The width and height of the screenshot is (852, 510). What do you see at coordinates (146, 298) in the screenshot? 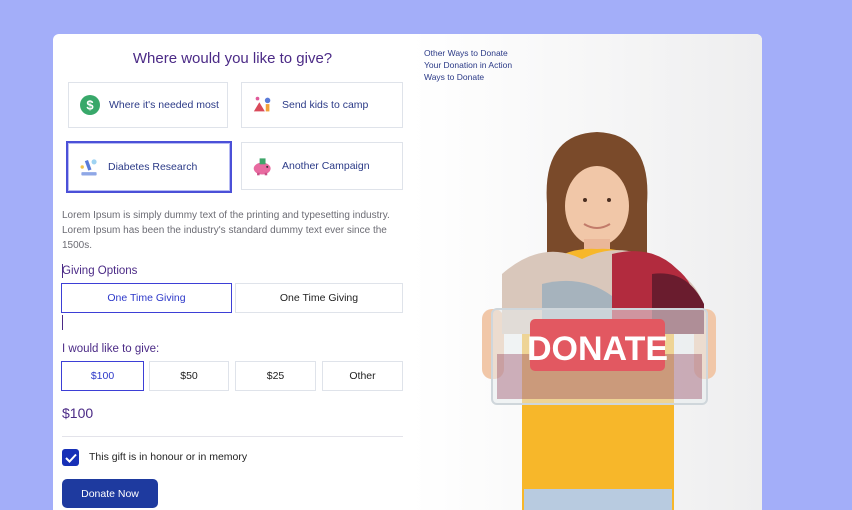
I see `giving-option-one-time: One Time Giving` at bounding box center [146, 298].